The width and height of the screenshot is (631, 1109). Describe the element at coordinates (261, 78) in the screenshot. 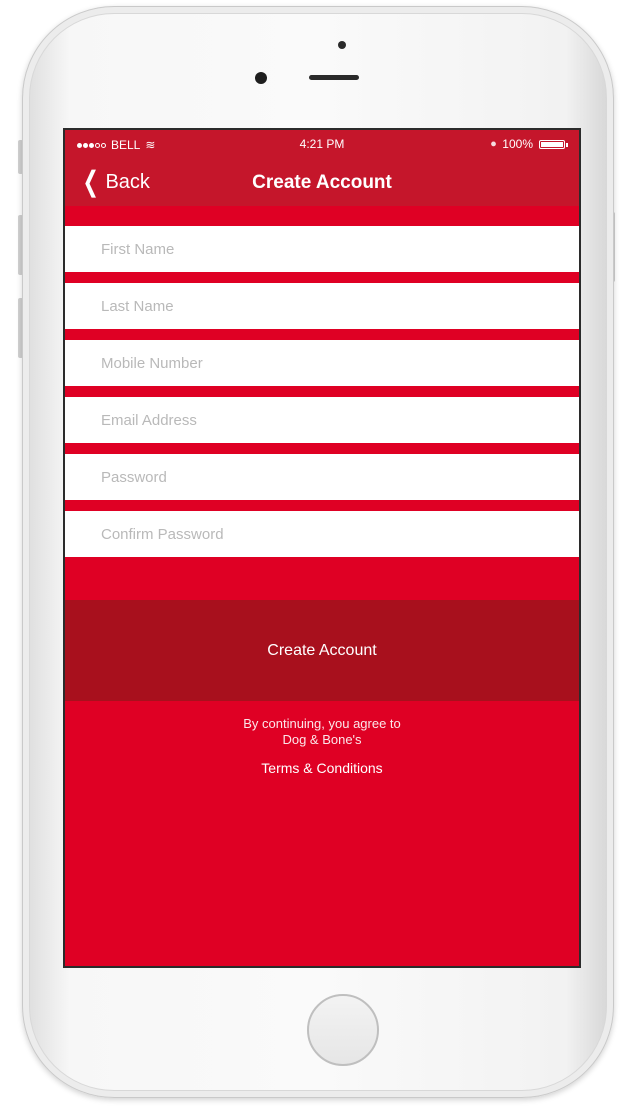

I see `front-camera` at that location.